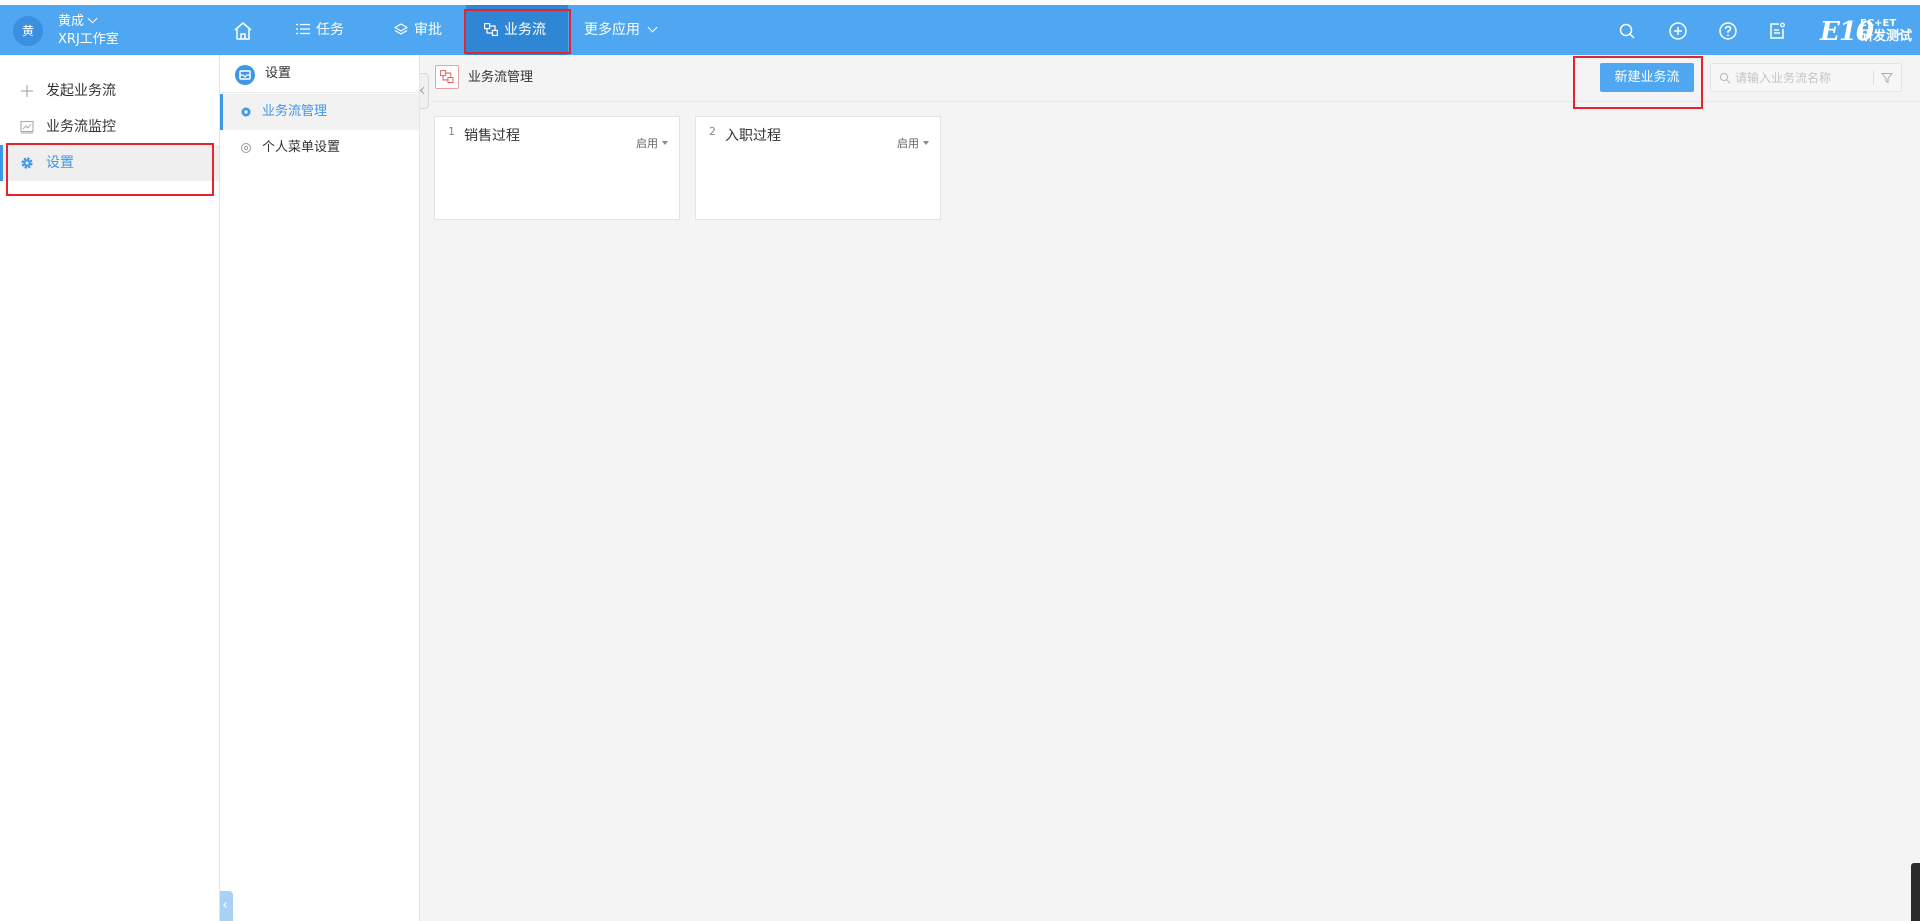 Image resolution: width=1920 pixels, height=921 pixels. Describe the element at coordinates (60, 163) in the screenshot. I see `sidebar-item-label: 设置` at that location.